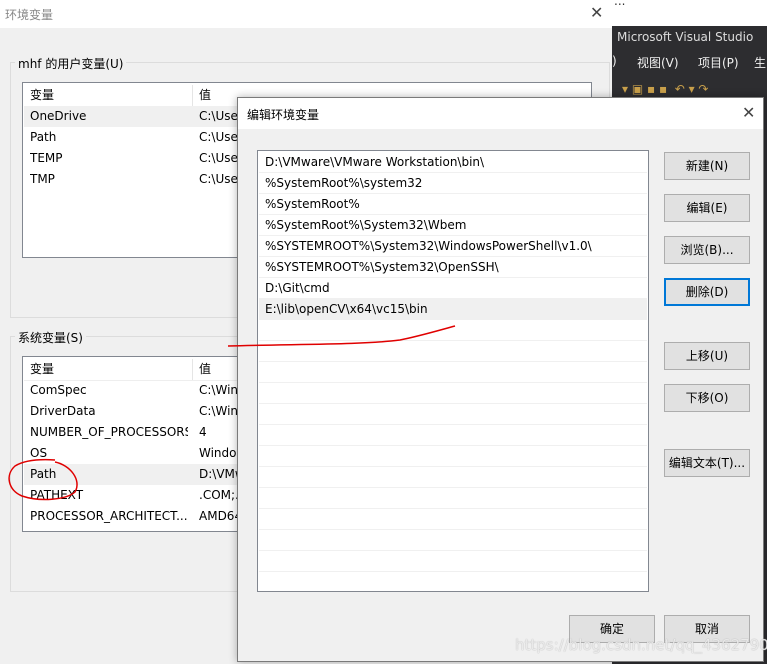 The image size is (767, 664). I want to click on variable-name: OneDrive, so click(58, 116).